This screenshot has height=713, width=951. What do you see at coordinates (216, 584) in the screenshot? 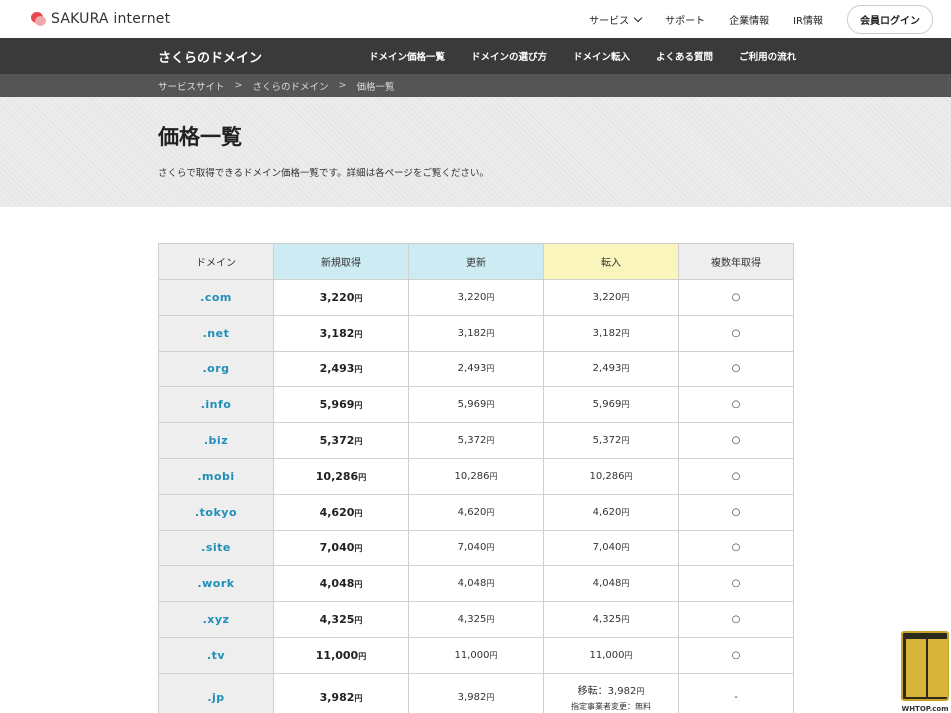
I see `domain-link: .work` at bounding box center [216, 584].